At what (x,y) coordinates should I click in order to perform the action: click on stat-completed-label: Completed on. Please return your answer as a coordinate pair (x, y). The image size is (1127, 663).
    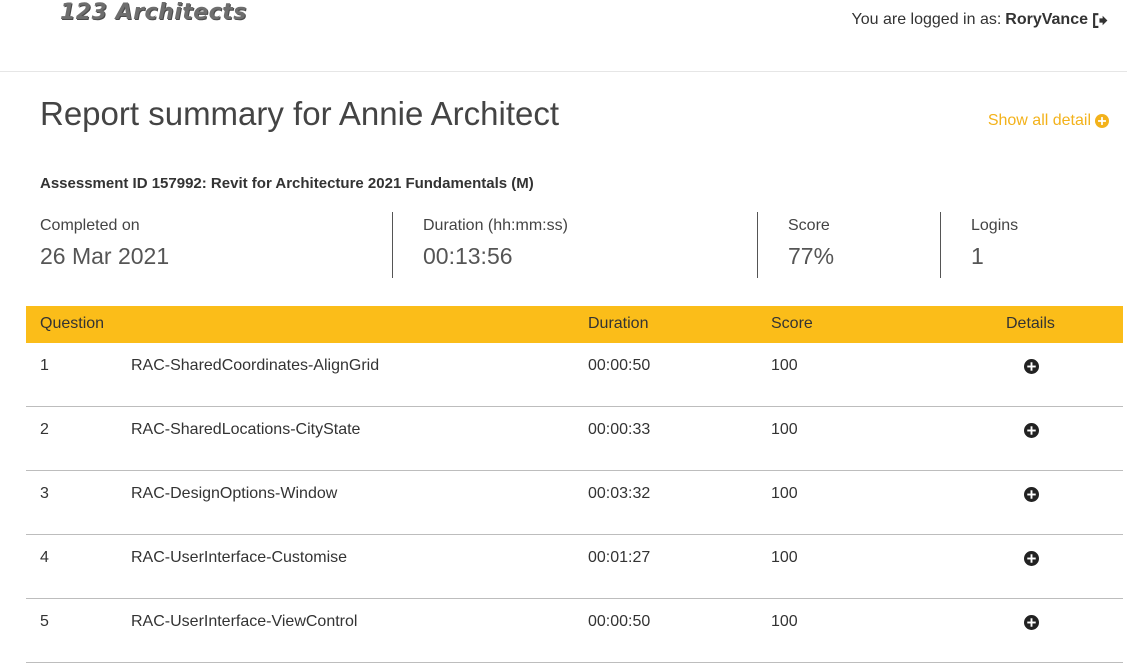
    Looking at the image, I should click on (90, 225).